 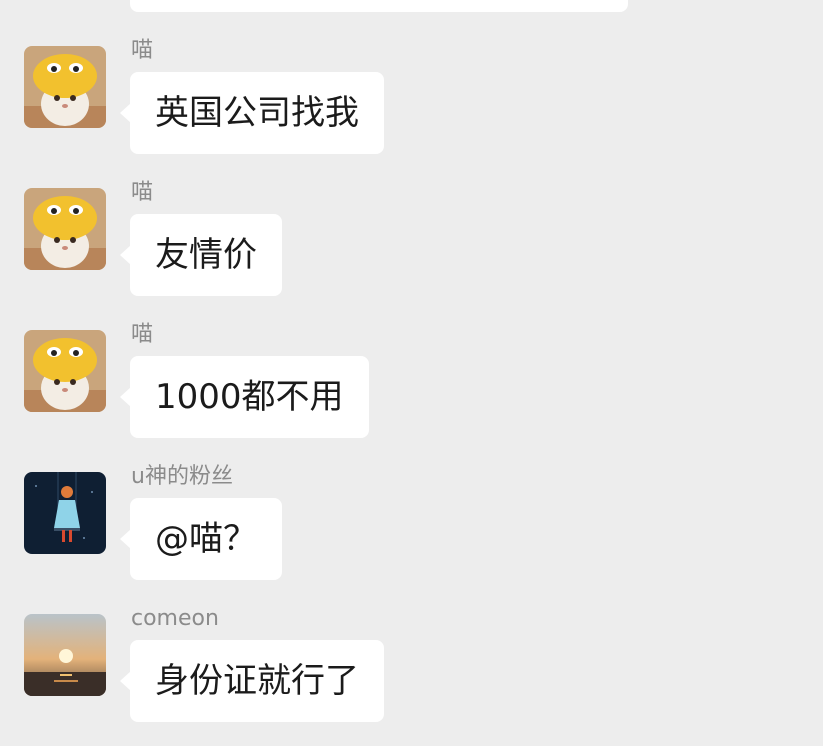 I want to click on previous-message-bubble, so click(x=379, y=6).